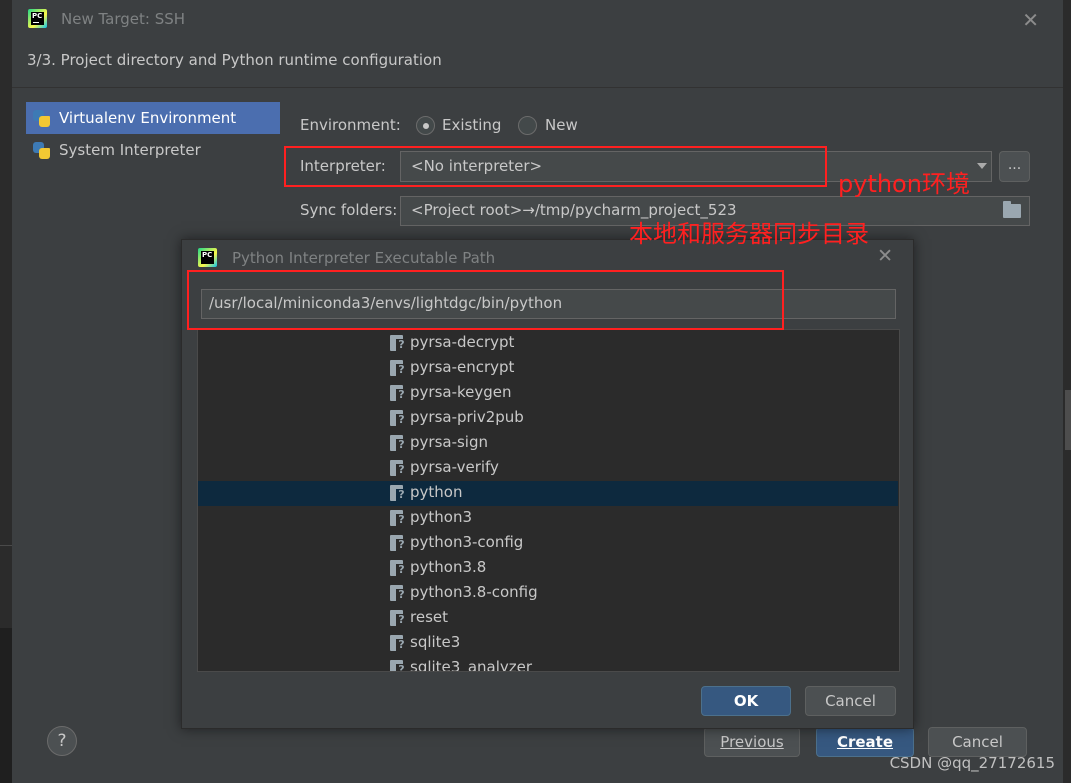 This screenshot has height=783, width=1071. Describe the element at coordinates (548, 543) in the screenshot. I see `file-tree-row: python3-config` at that location.